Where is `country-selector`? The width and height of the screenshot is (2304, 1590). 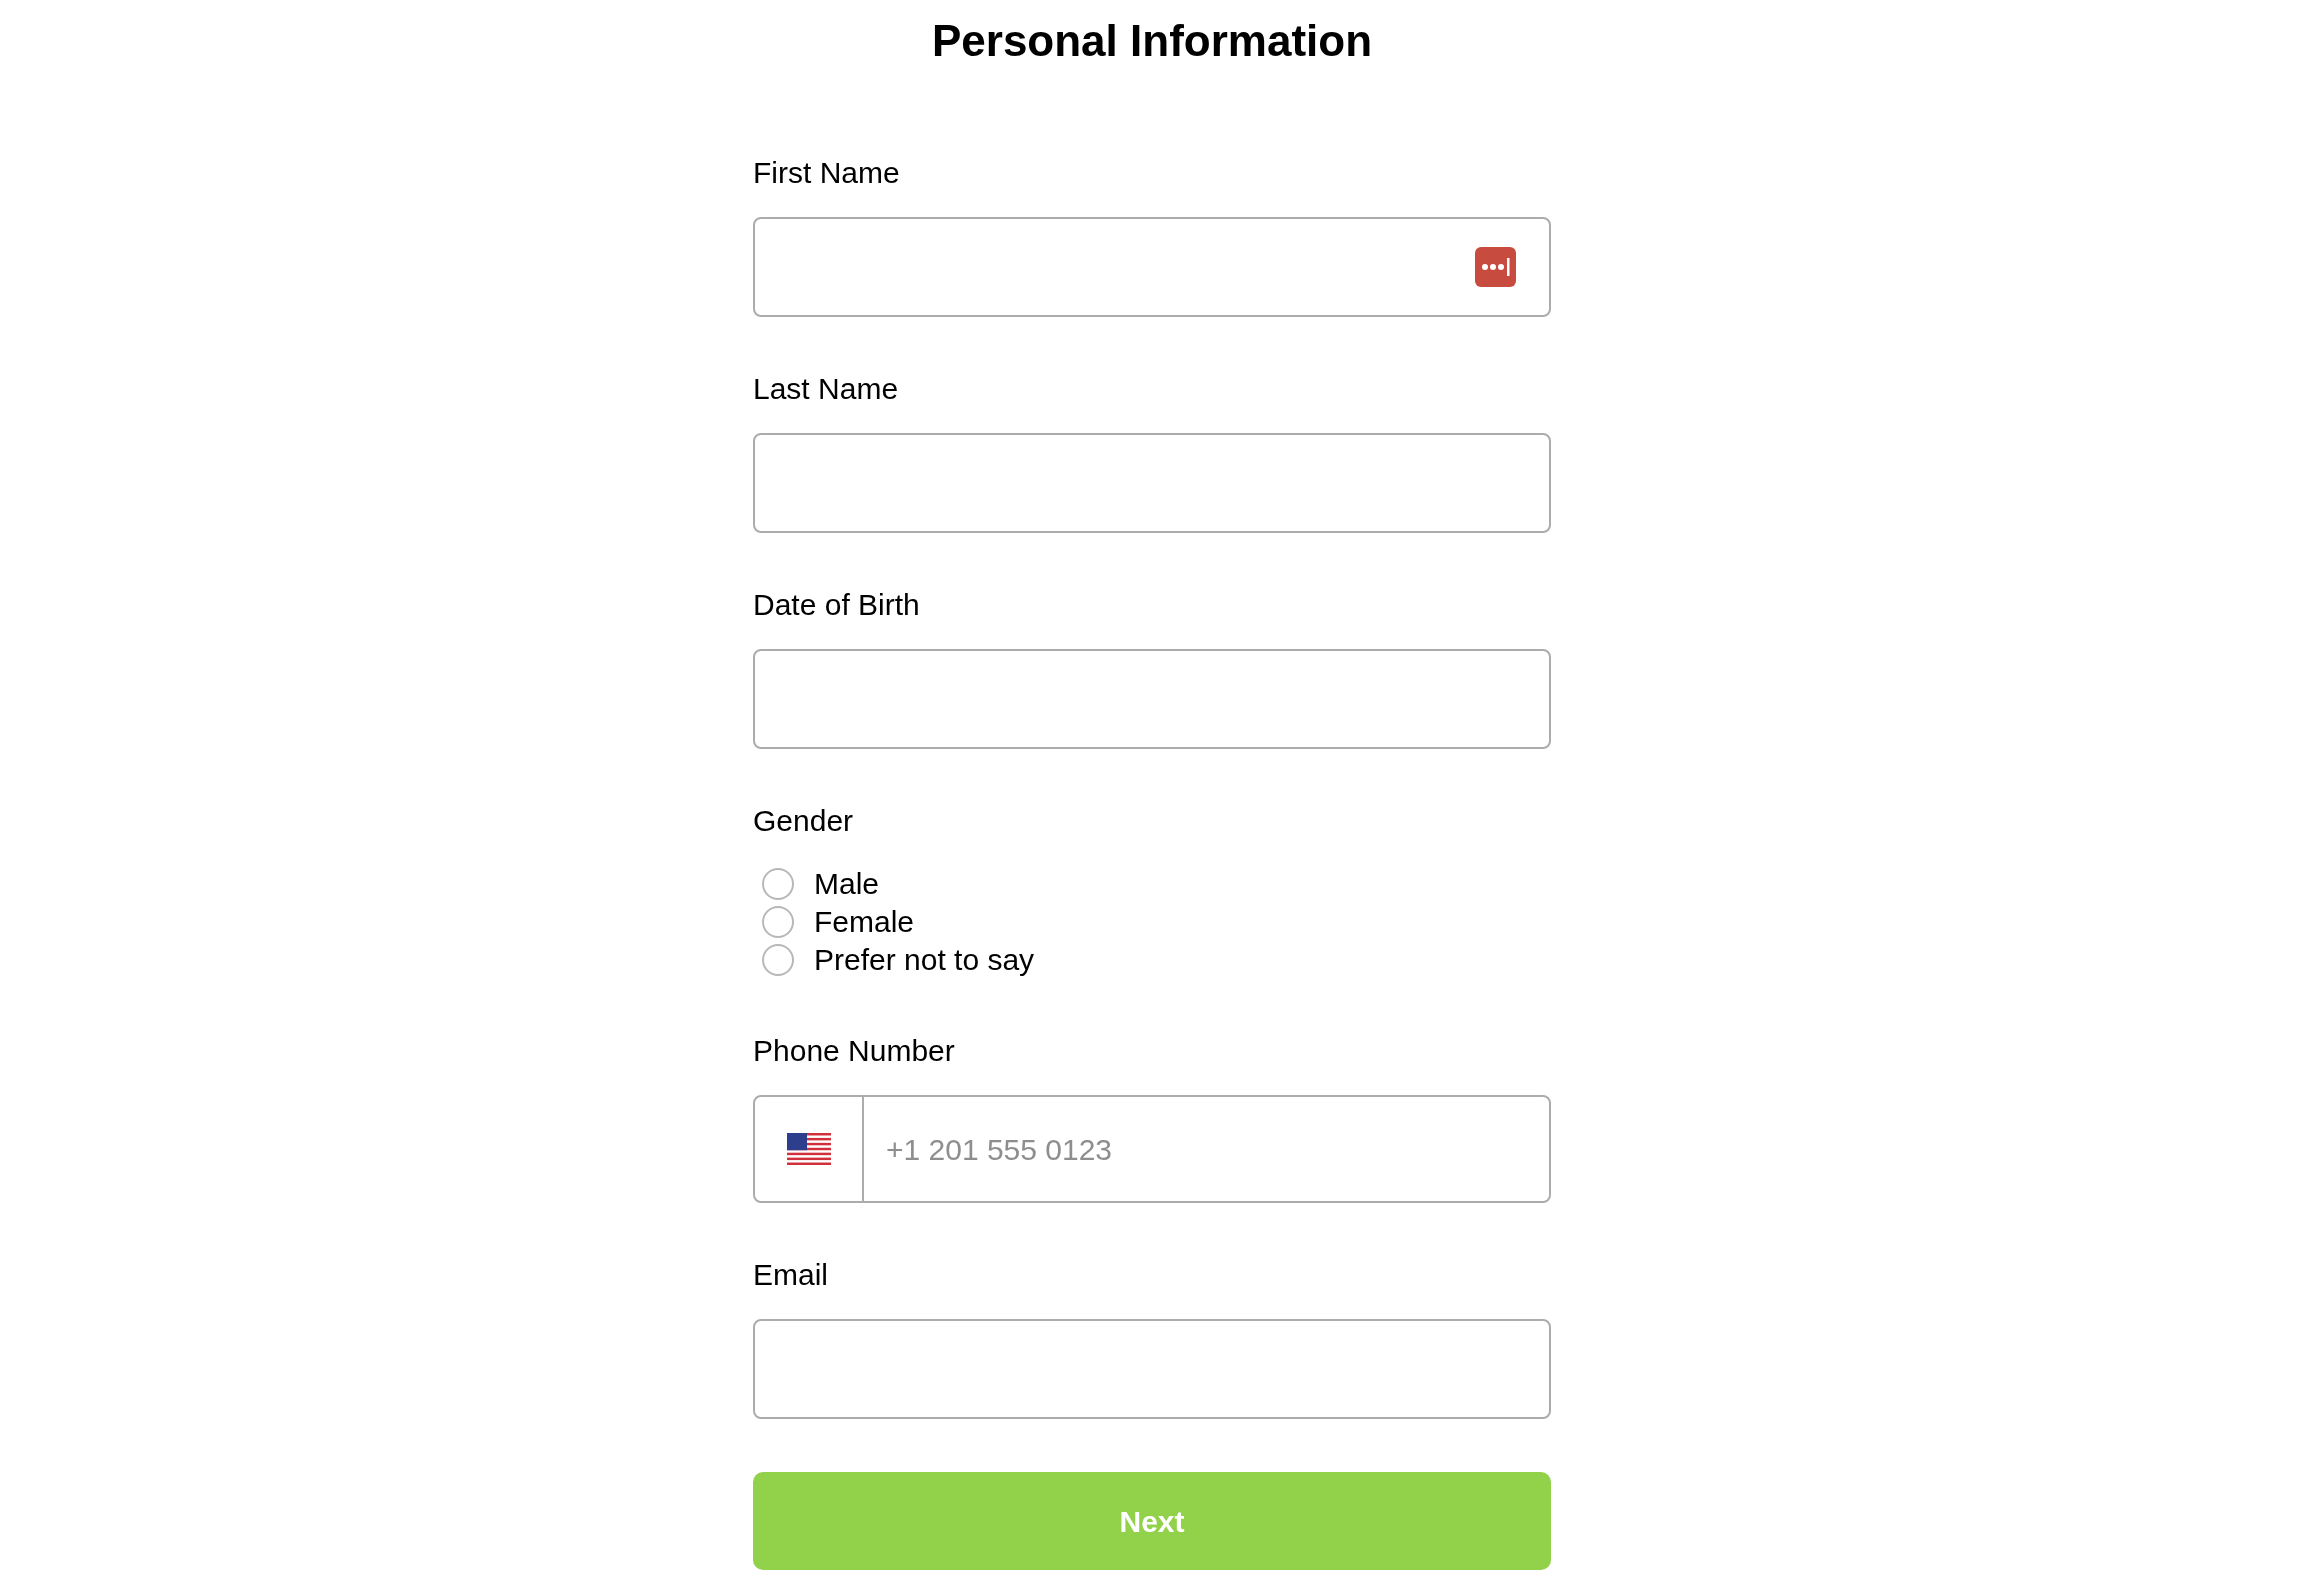
country-selector is located at coordinates (808, 1149).